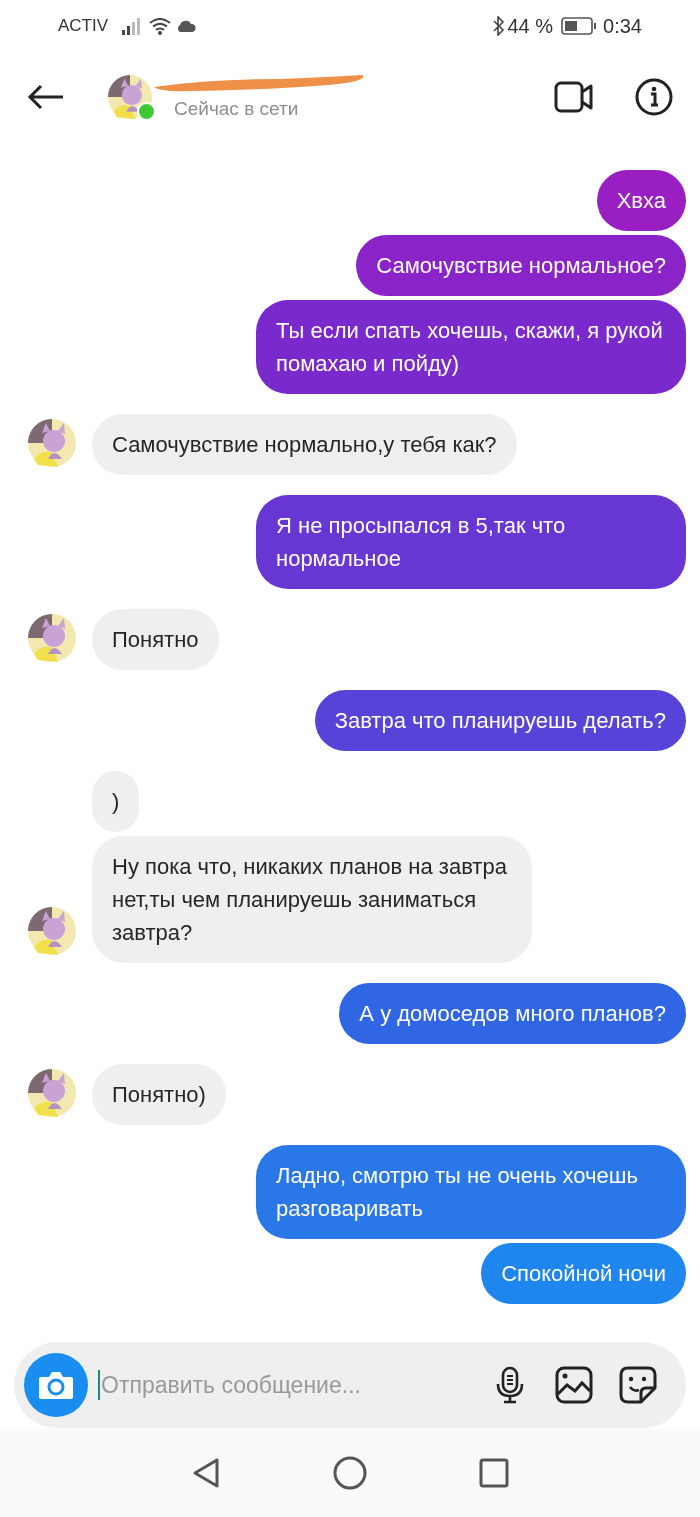  I want to click on sent-message: Ты если спать хочешь, скажи, я рукой помахаю и пойду), so click(471, 347).